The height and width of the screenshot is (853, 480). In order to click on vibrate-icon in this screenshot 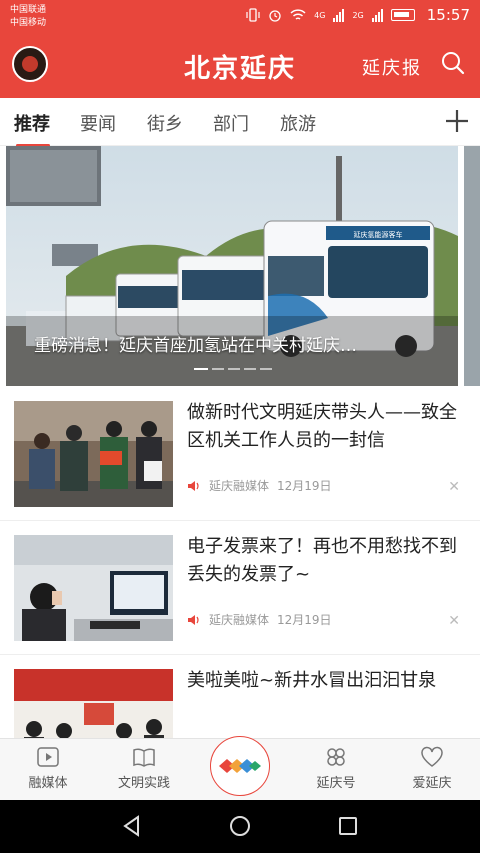, I will do `click(253, 15)`.